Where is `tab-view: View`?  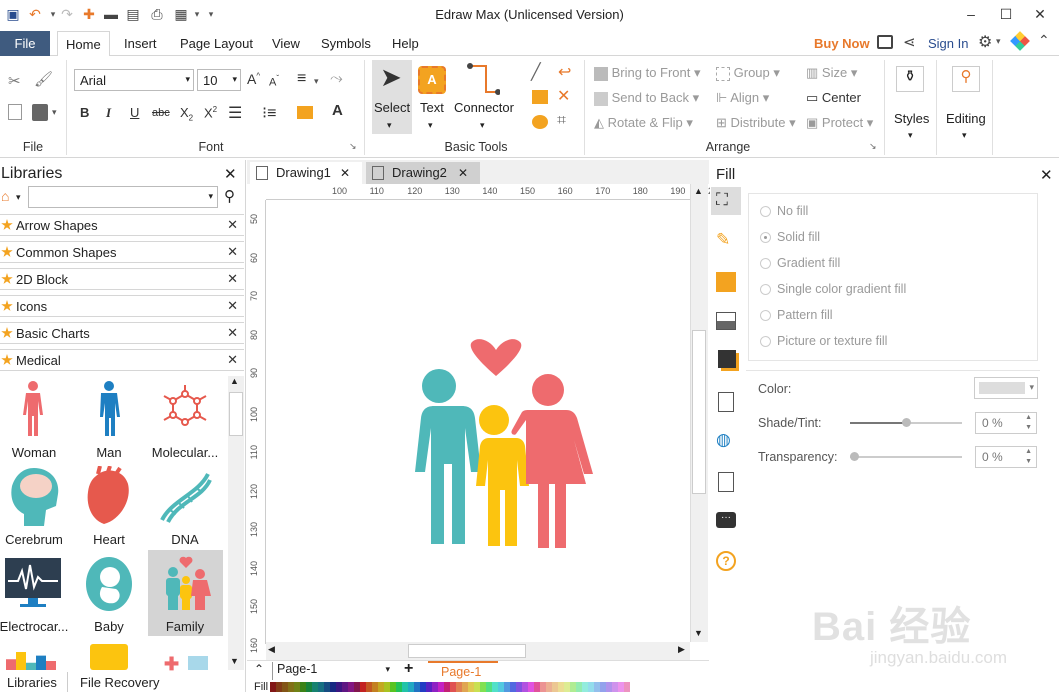
tab-view: View is located at coordinates (286, 43).